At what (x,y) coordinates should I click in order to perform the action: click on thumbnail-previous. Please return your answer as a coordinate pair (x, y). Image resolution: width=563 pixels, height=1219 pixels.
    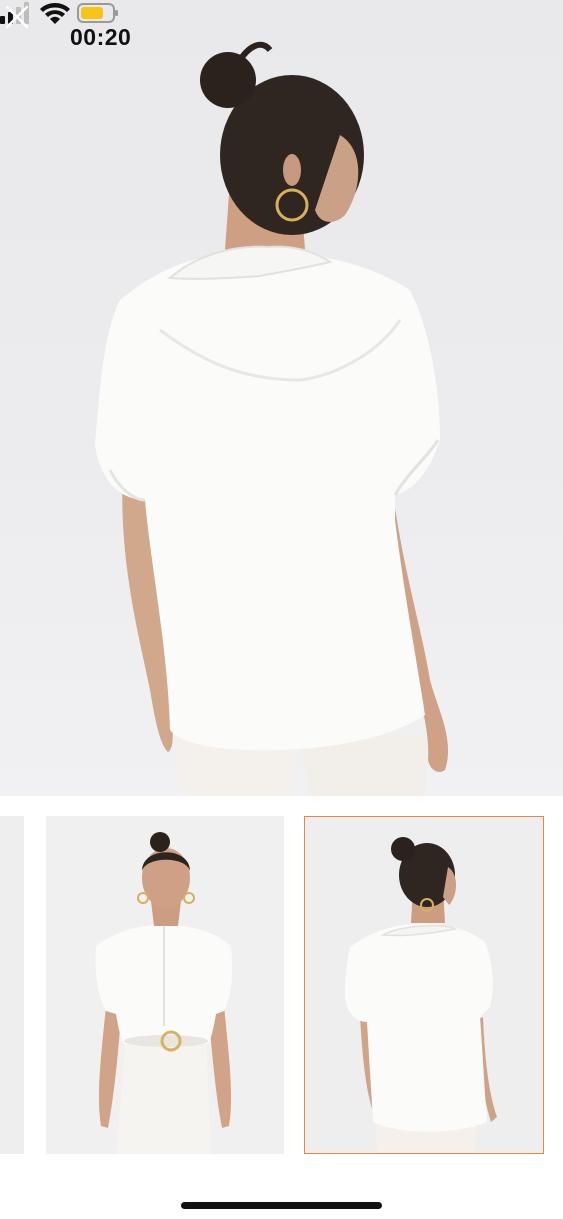
    Looking at the image, I should click on (12, 985).